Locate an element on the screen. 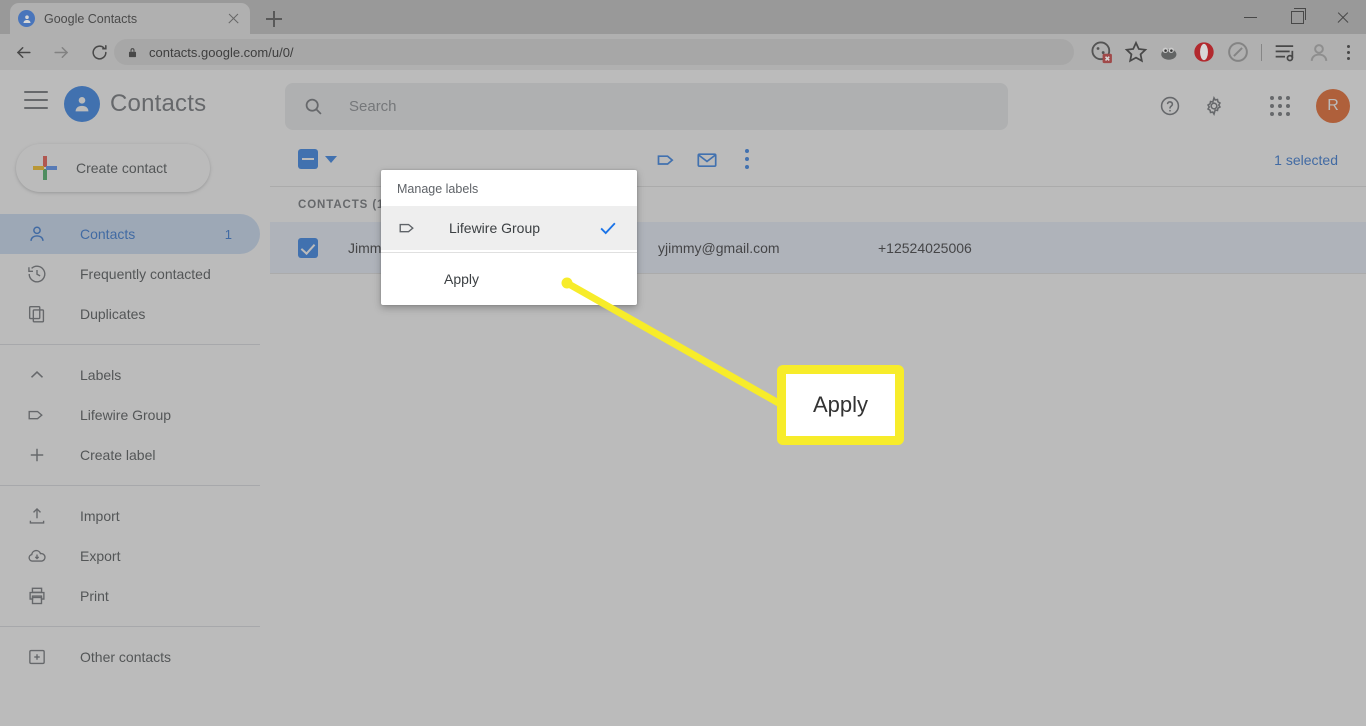 The width and height of the screenshot is (1366, 726). printer-icon is located at coordinates (37, 596).